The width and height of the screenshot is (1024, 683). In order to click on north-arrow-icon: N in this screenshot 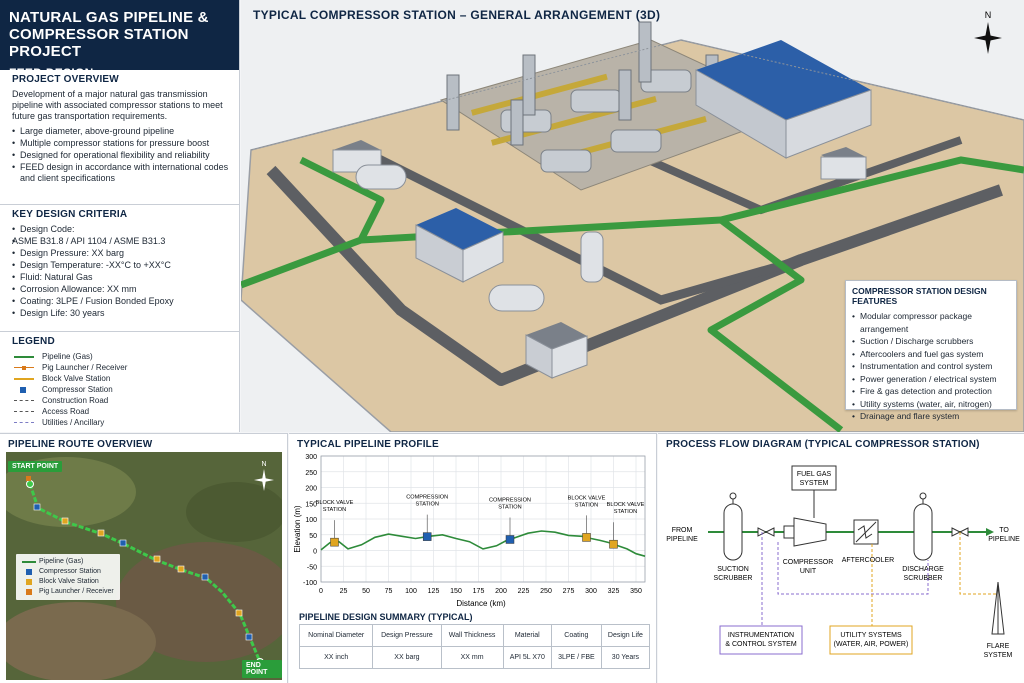, I will do `click(988, 32)`.